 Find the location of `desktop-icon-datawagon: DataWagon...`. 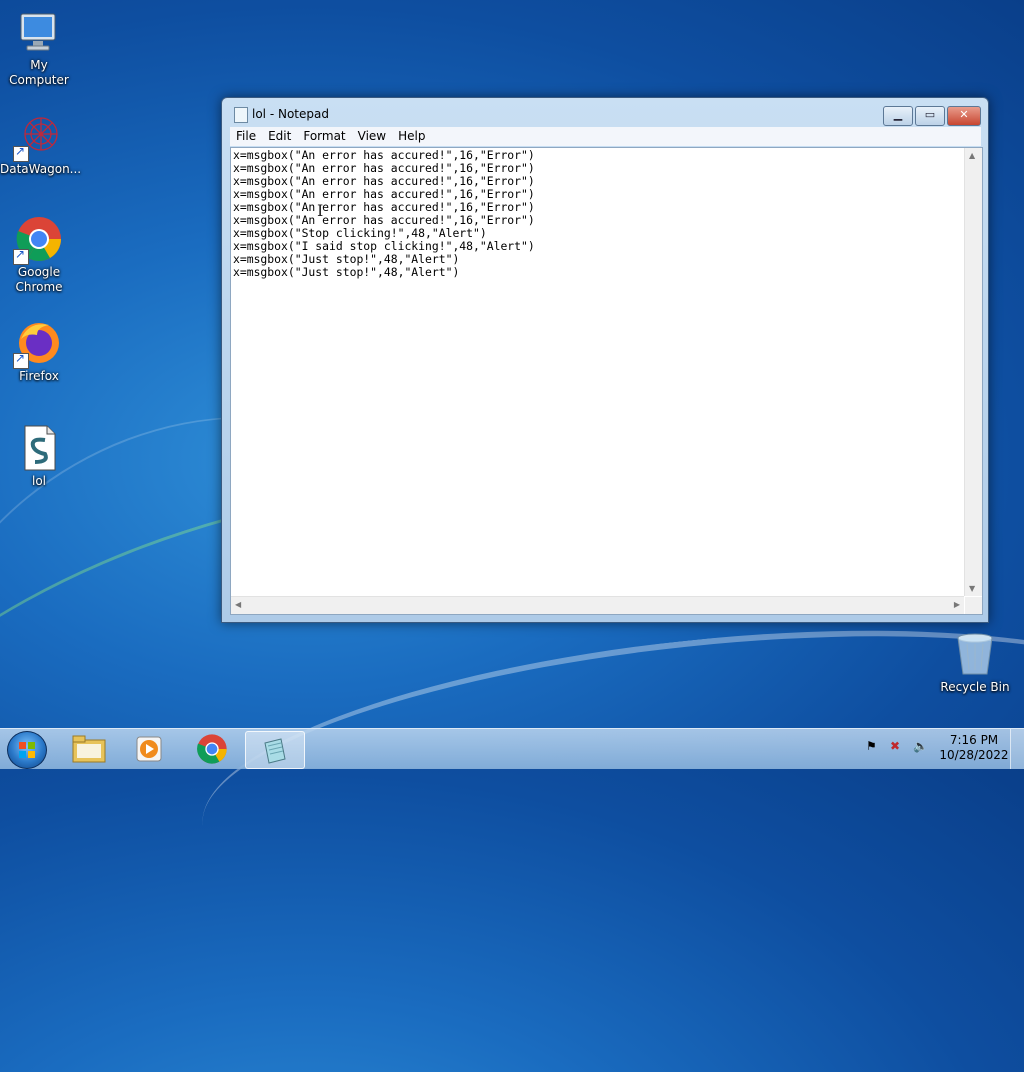

desktop-icon-datawagon: DataWagon... is located at coordinates (41, 144).